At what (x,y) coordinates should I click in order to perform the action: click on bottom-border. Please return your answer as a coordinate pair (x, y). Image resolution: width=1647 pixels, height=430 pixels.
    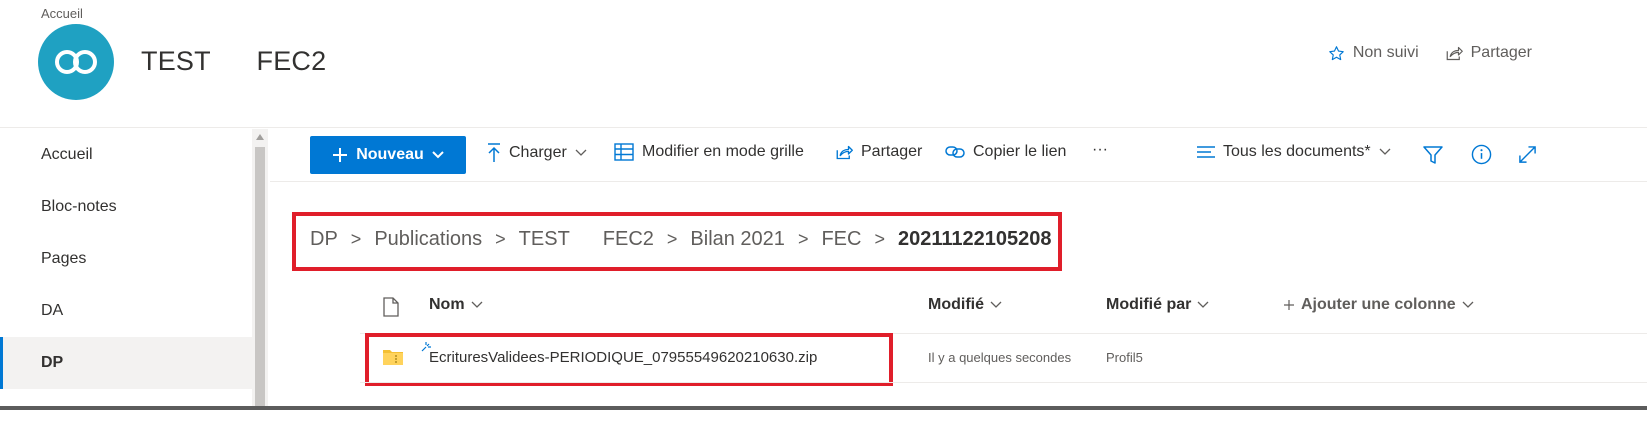
    Looking at the image, I should click on (823, 408).